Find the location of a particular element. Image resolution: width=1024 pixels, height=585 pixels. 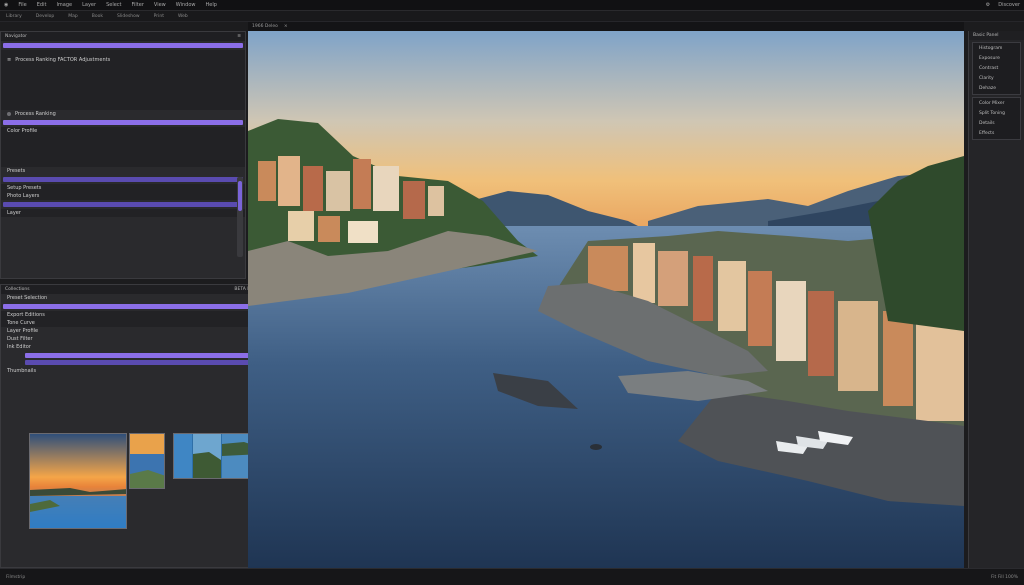

list-item: Export Editions is located at coordinates (141, 315).